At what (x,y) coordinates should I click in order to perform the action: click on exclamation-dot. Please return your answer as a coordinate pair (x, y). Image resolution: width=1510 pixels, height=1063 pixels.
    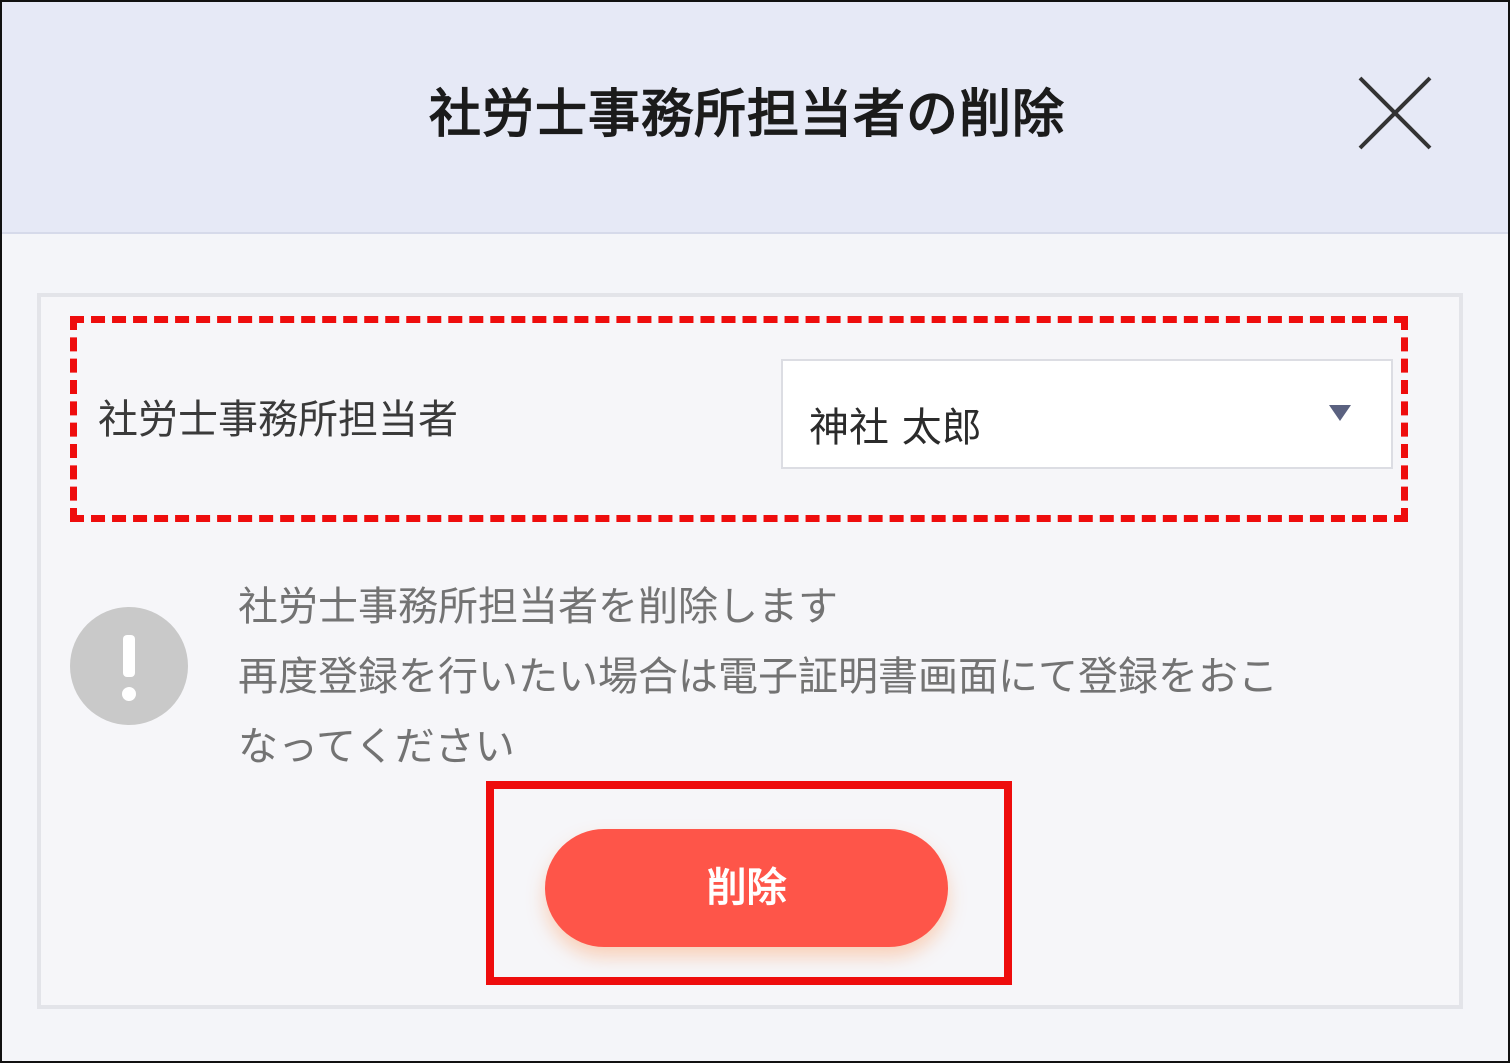
    Looking at the image, I should click on (129, 694).